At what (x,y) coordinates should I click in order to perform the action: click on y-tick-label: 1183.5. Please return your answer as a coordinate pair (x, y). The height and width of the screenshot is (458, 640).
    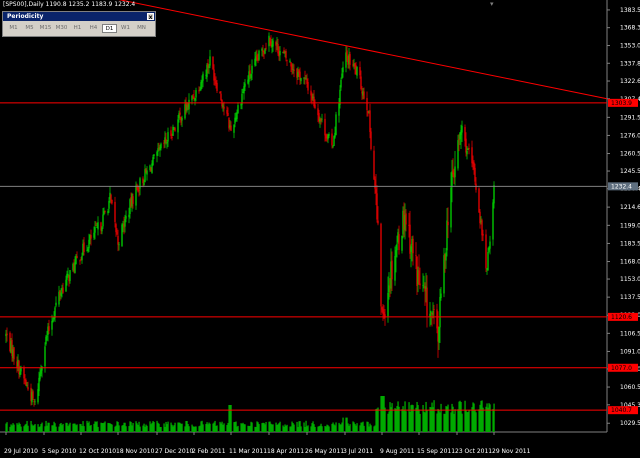
    Looking at the image, I should click on (630, 243).